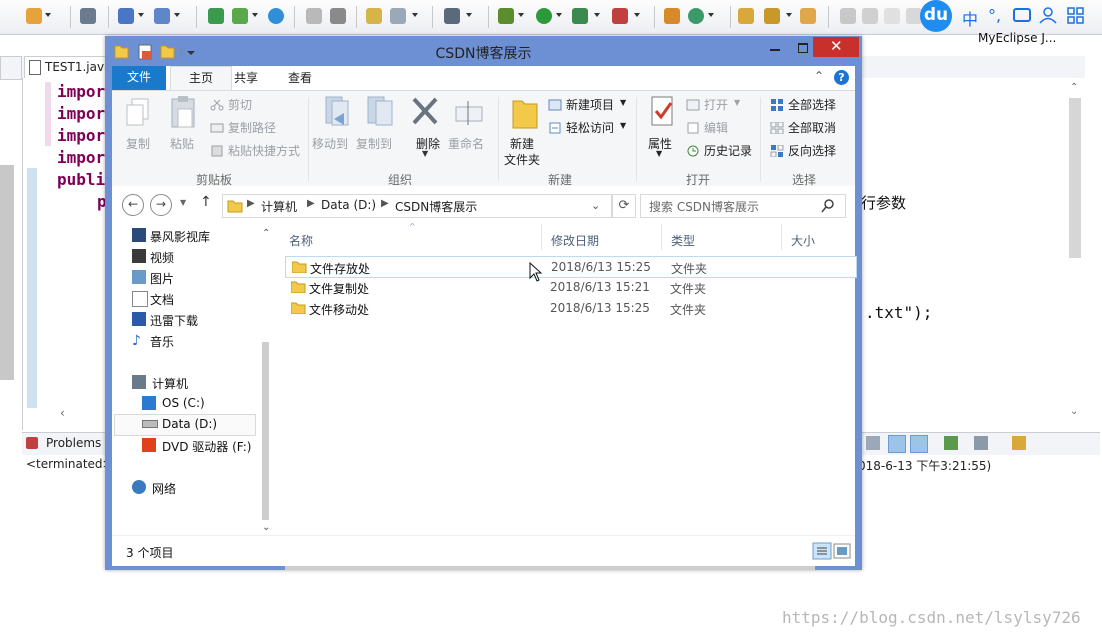 This screenshot has width=1102, height=637. Describe the element at coordinates (812, 104) in the screenshot. I see `select-all-button: 全部选择` at that location.